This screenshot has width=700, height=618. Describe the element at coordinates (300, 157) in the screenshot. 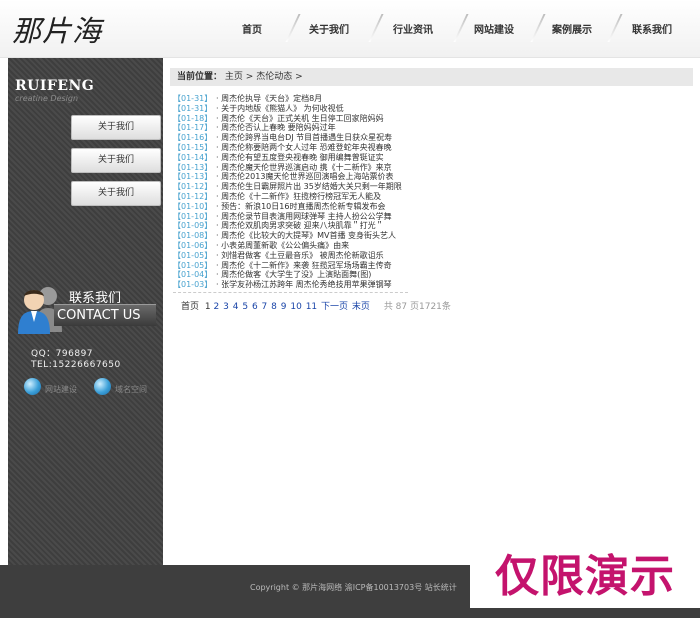

I see `news-title: · 周杰伦有望五度登央视春晚 御用编舞曾铤证实` at that location.